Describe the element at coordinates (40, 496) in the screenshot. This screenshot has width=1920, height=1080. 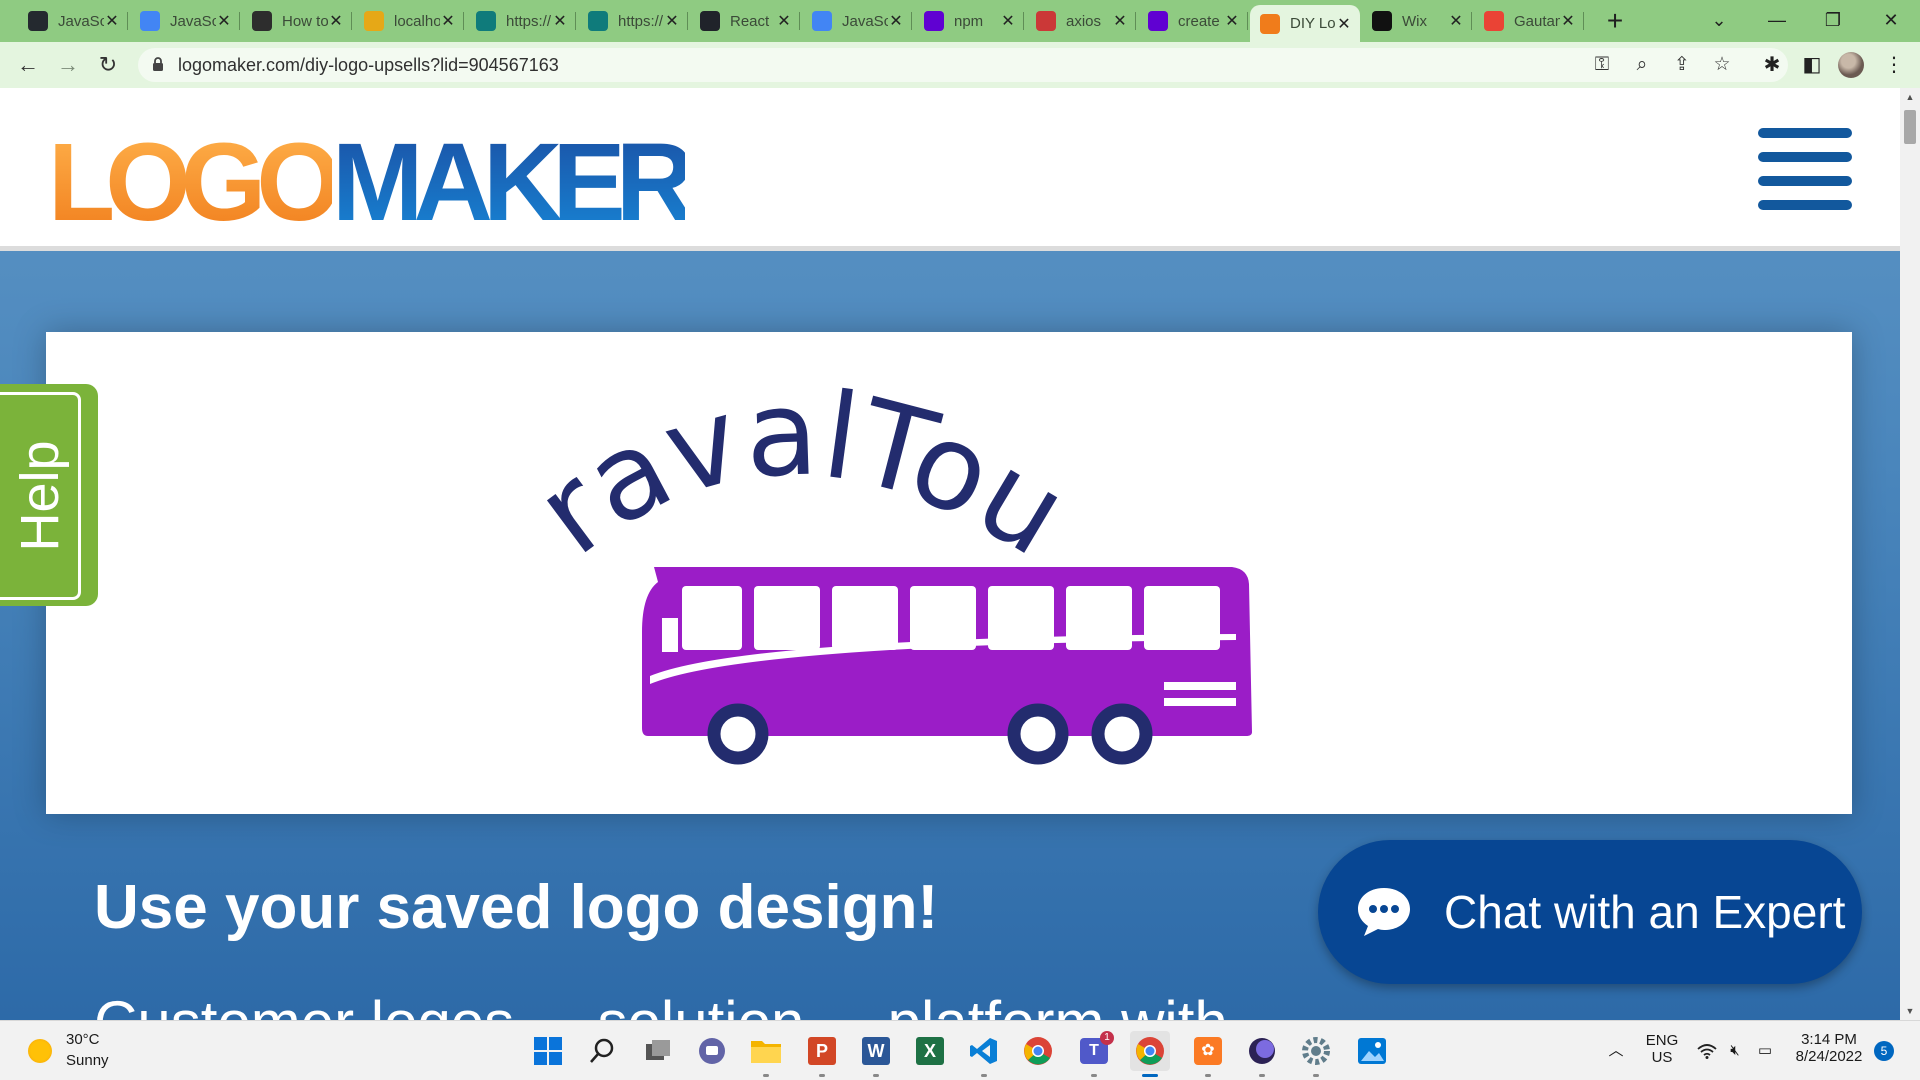
I see `help-label: Help` at that location.